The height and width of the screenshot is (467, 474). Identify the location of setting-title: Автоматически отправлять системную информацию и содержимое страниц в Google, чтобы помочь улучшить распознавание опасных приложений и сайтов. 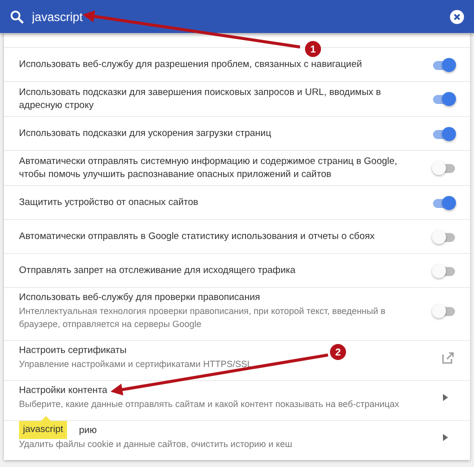
(208, 168).